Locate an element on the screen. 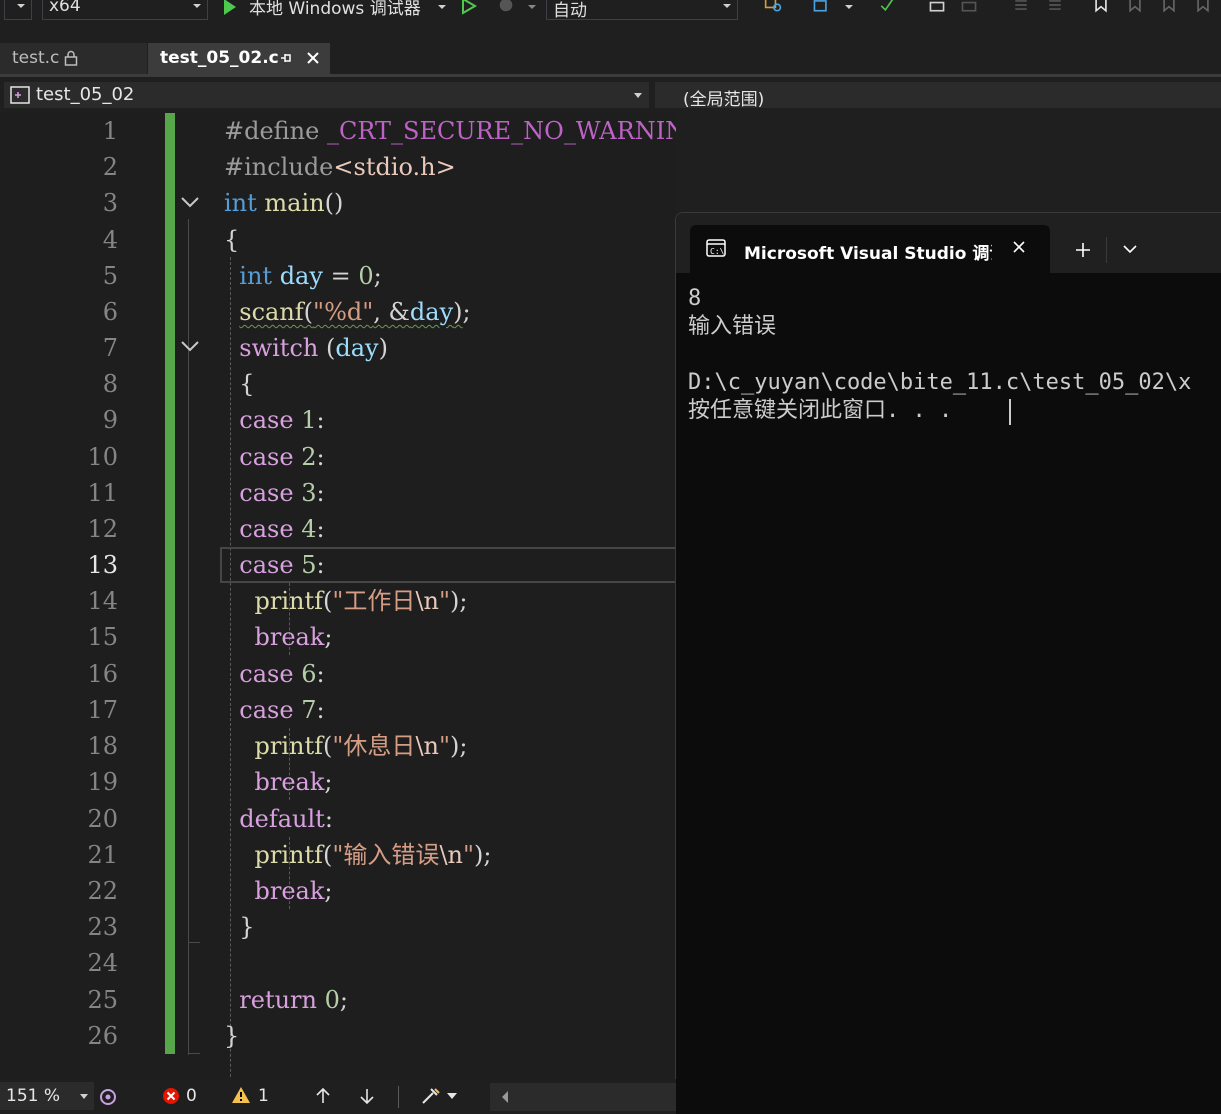  pin-icon is located at coordinates (286, 58).